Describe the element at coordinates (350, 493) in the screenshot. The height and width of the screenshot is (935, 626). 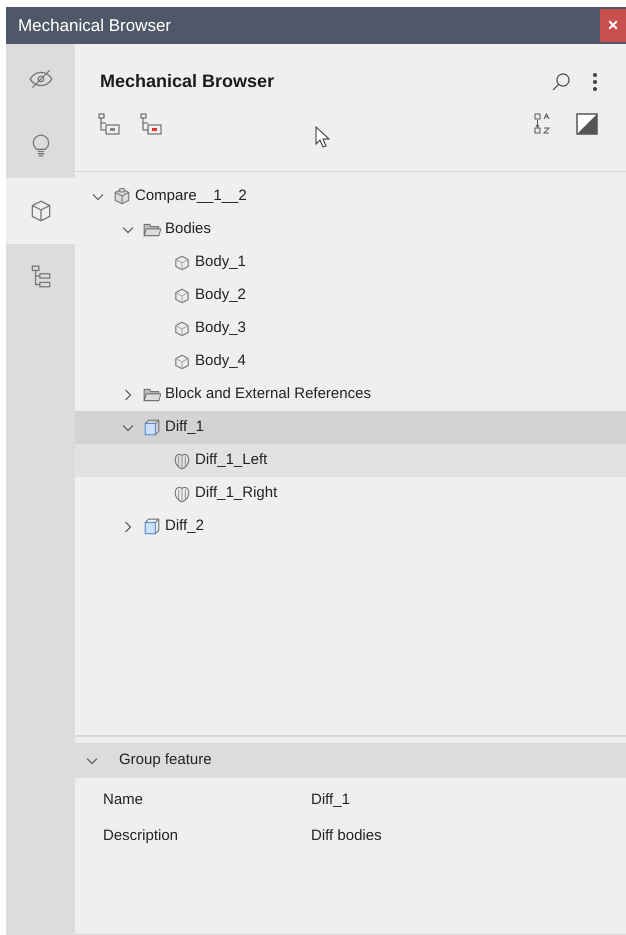
I see `tree-row: Diff_1_Right` at that location.